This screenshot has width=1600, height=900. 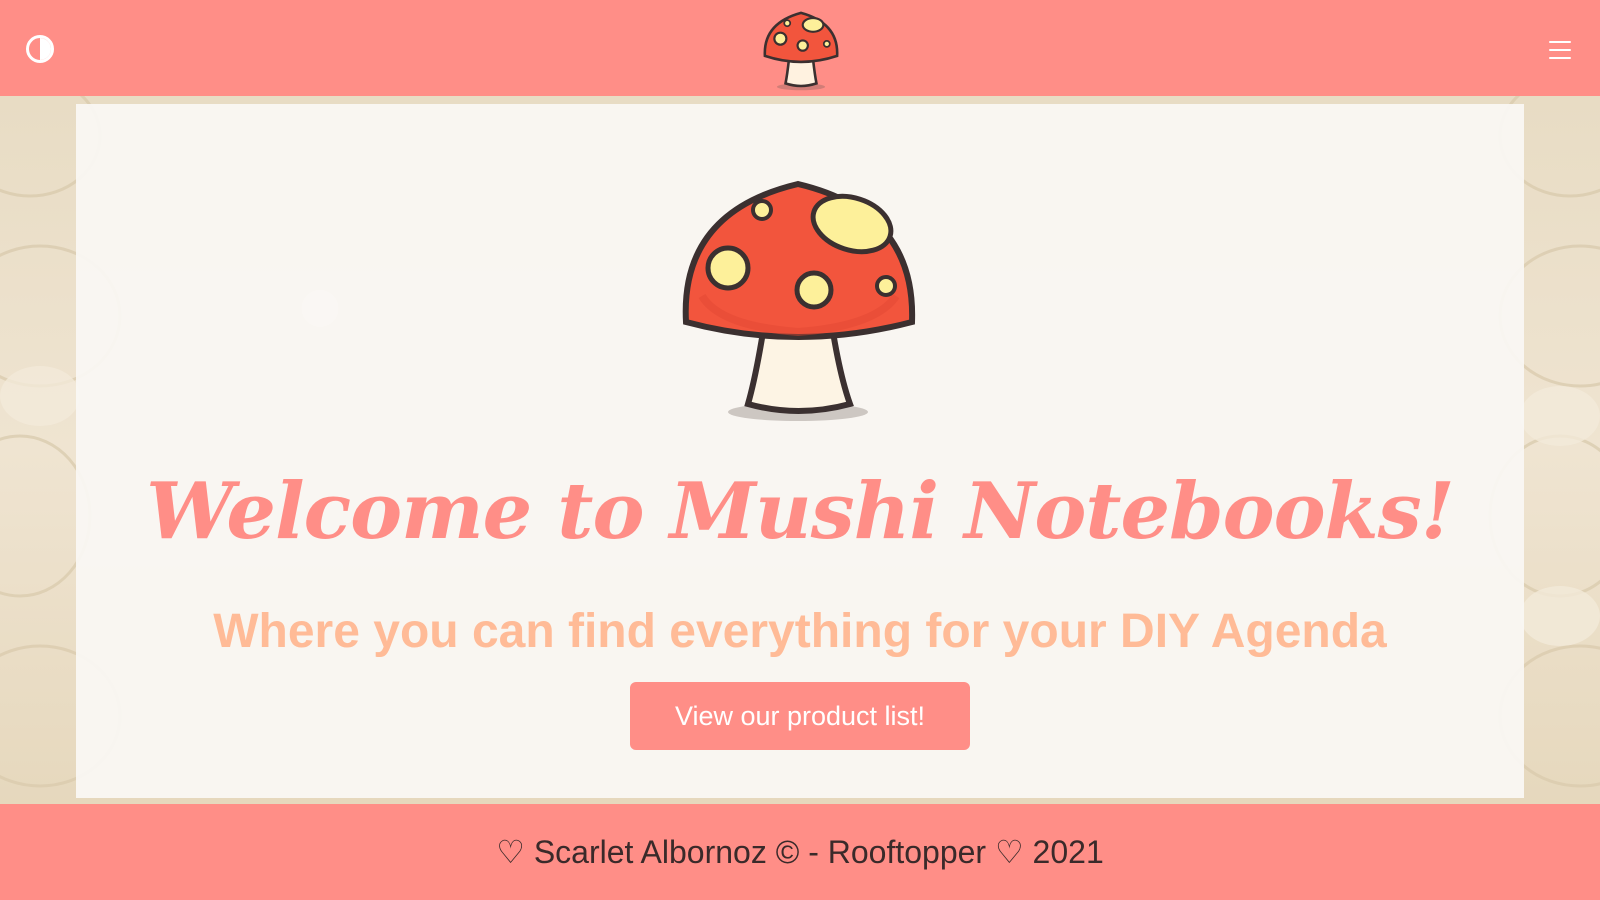 I want to click on top-navbar, so click(x=800, y=48).